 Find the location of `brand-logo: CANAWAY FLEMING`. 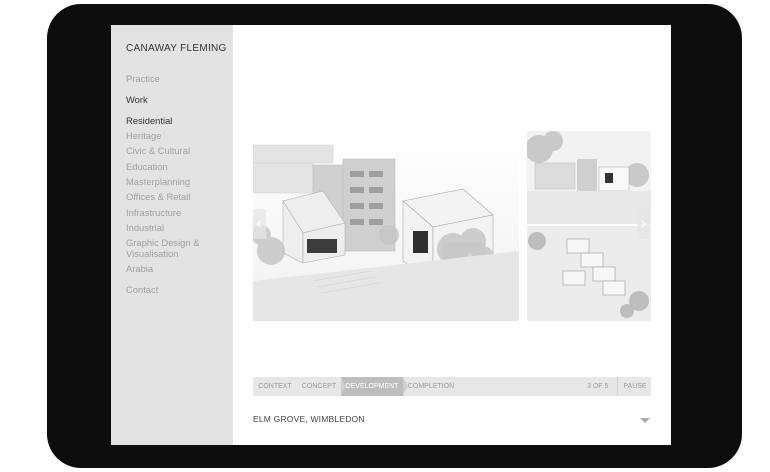

brand-logo: CANAWAY FLEMING is located at coordinates (176, 48).